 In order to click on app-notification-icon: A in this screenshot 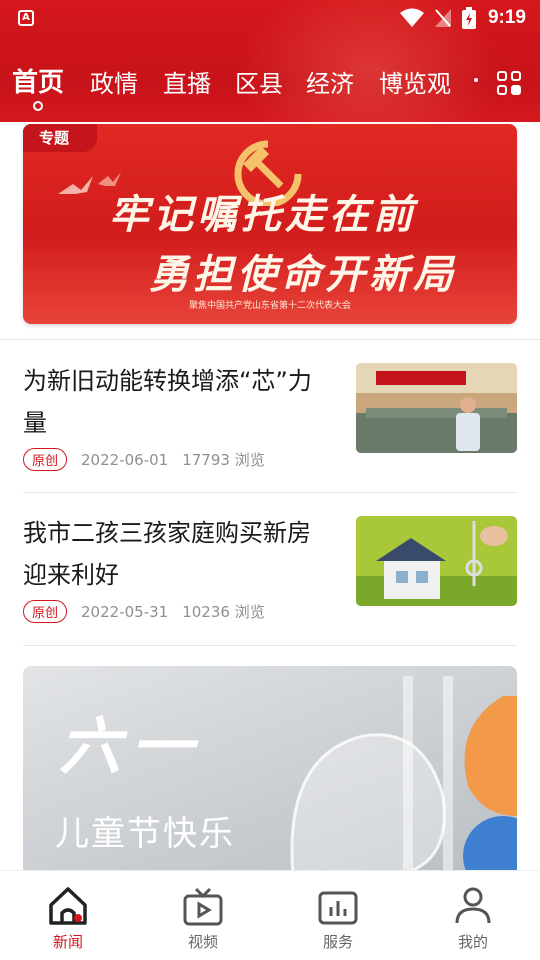, I will do `click(26, 18)`.